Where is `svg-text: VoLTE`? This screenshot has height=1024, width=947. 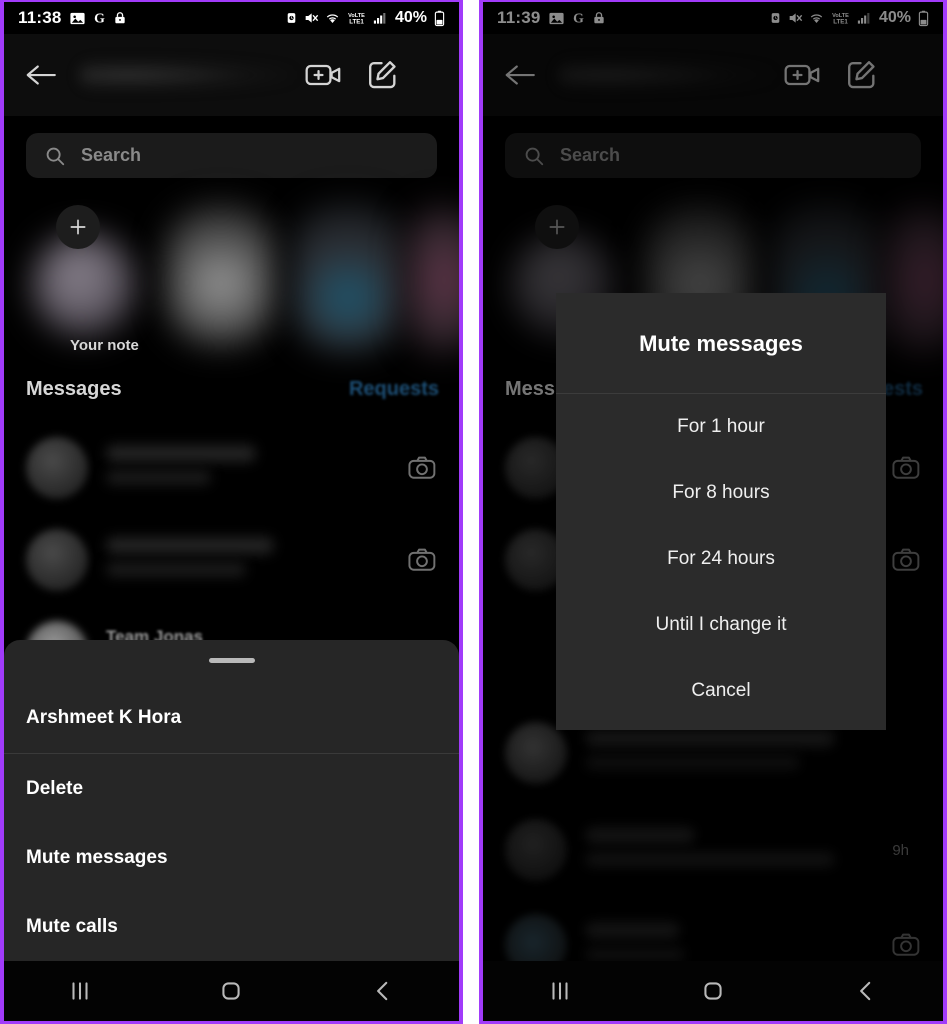
svg-text: VoLTE is located at coordinates (356, 16).